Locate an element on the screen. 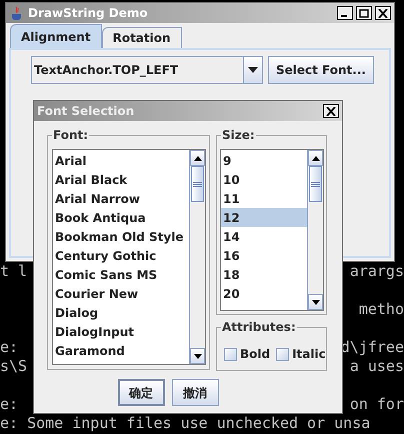 The width and height of the screenshot is (404, 434). minimize-button is located at coordinates (345, 13).